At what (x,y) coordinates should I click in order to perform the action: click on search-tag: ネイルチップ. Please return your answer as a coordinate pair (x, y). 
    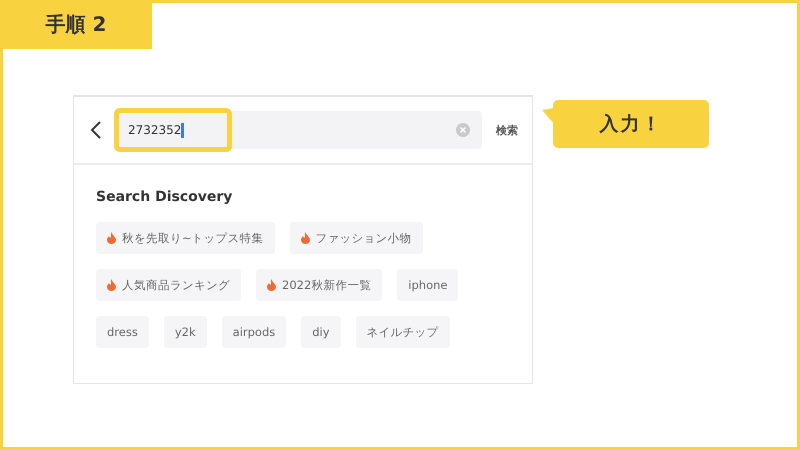
    Looking at the image, I should click on (403, 332).